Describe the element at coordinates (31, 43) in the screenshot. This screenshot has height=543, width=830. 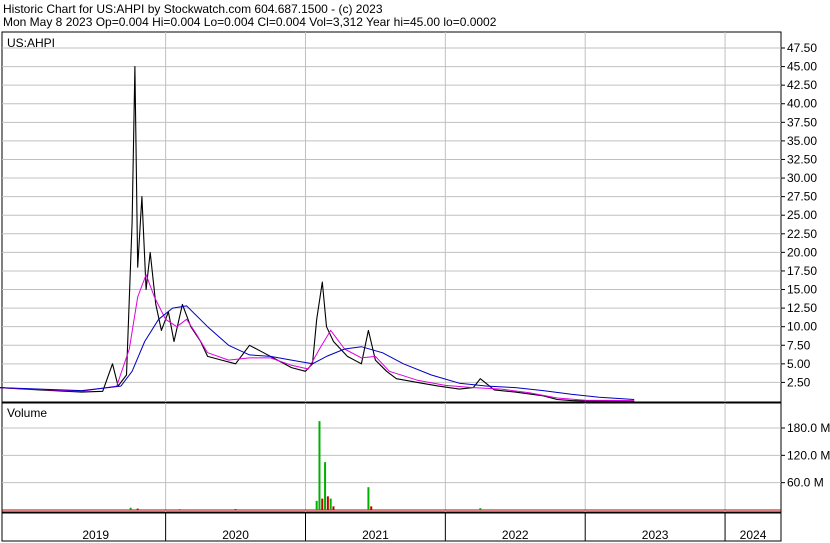
I see `price-panel-title: US:AHPI` at that location.